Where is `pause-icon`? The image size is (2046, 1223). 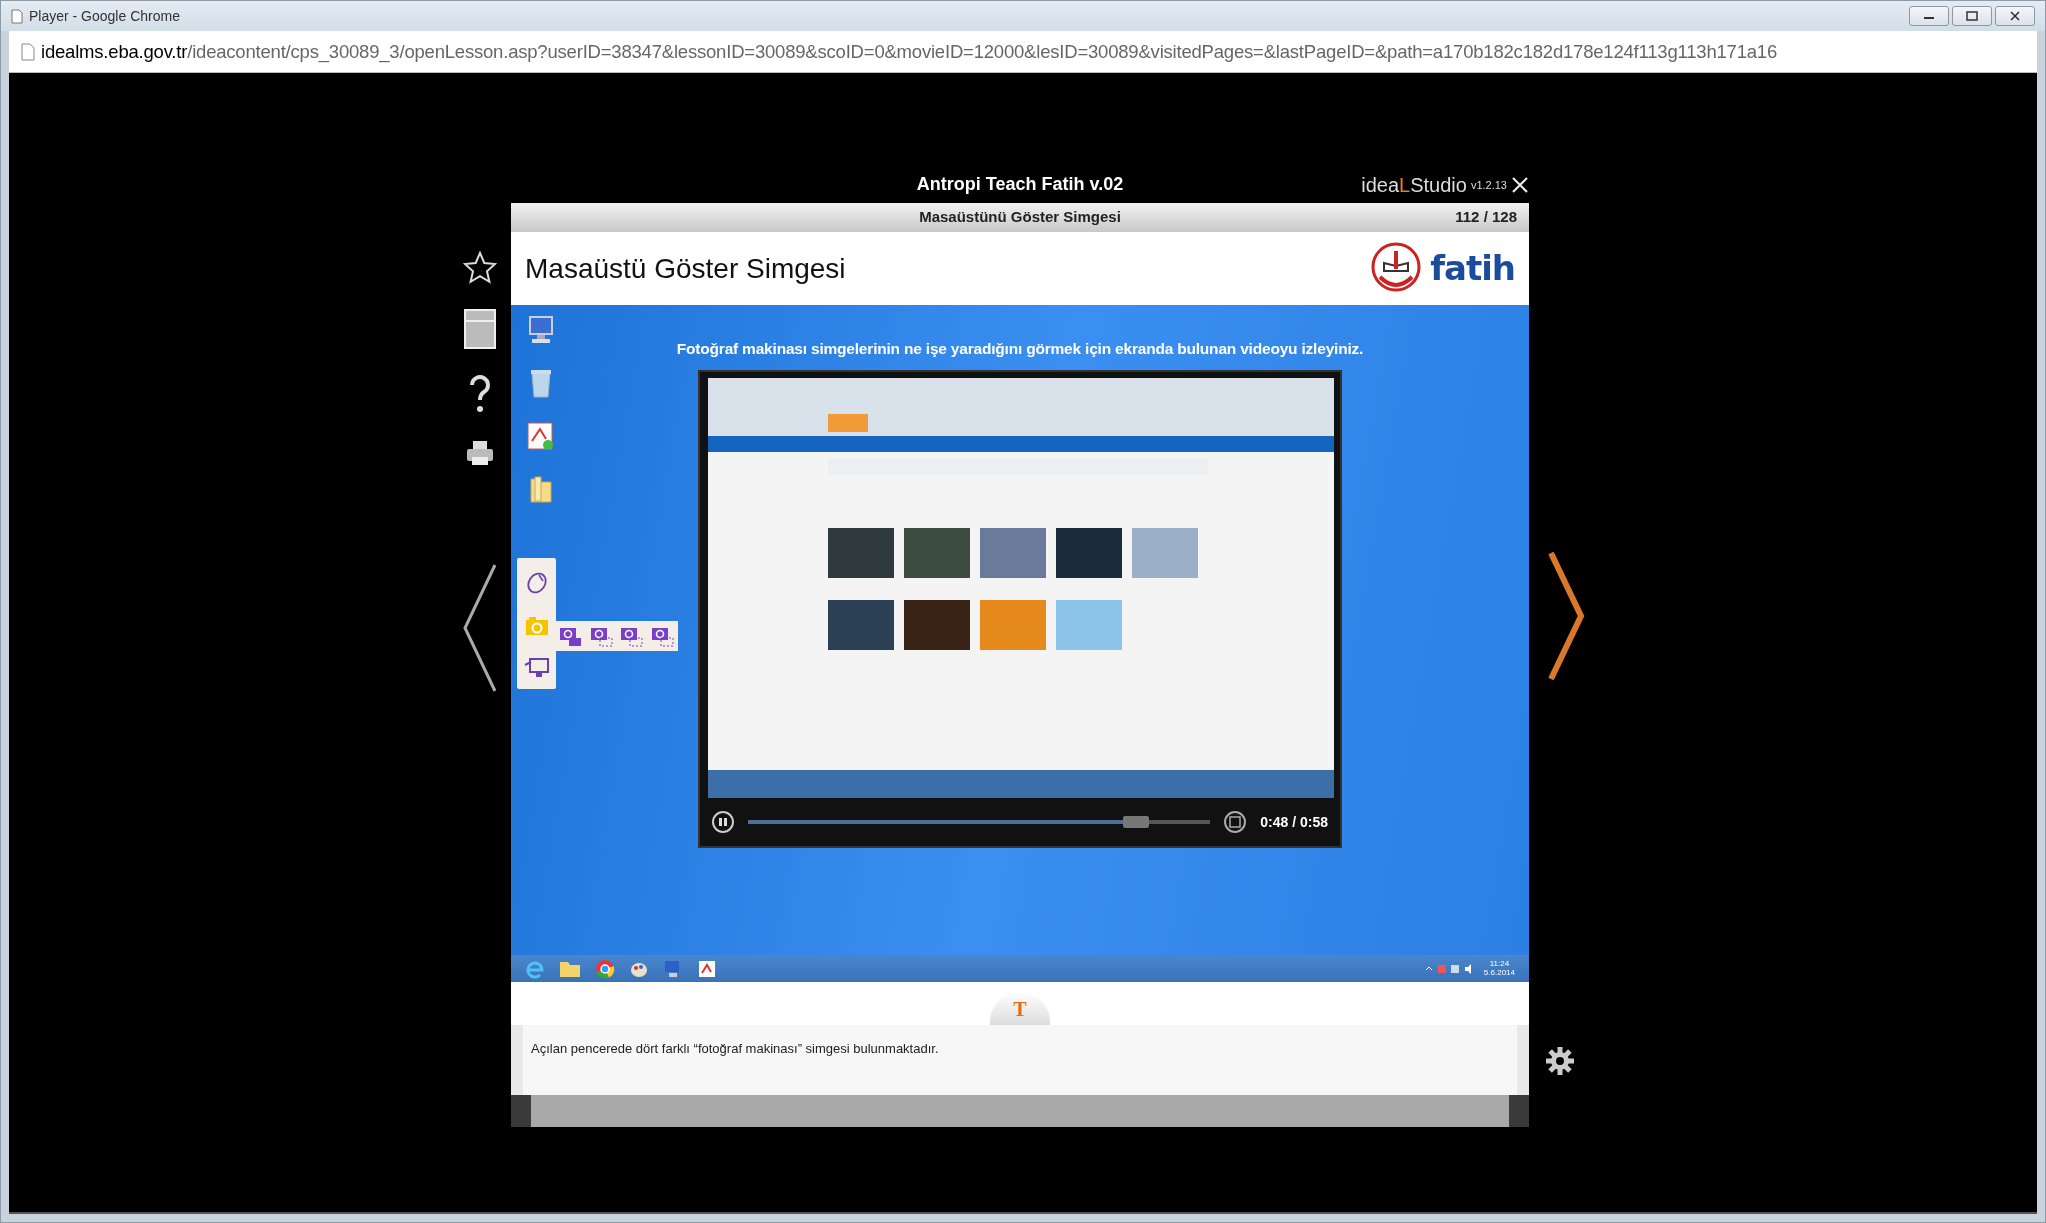
pause-icon is located at coordinates (723, 822).